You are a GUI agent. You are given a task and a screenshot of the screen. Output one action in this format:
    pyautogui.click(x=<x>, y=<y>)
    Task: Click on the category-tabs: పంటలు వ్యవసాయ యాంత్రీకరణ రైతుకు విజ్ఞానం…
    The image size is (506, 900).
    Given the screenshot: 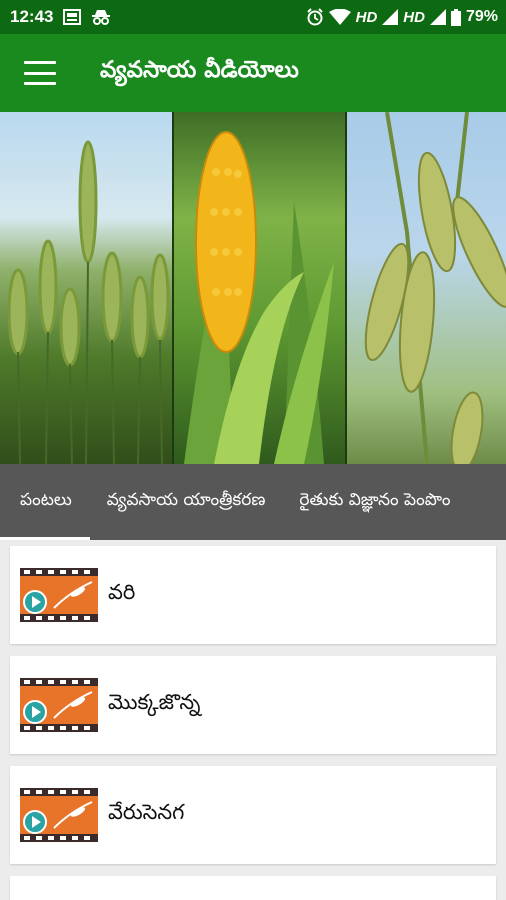 What is the action you would take?
    pyautogui.click(x=253, y=502)
    